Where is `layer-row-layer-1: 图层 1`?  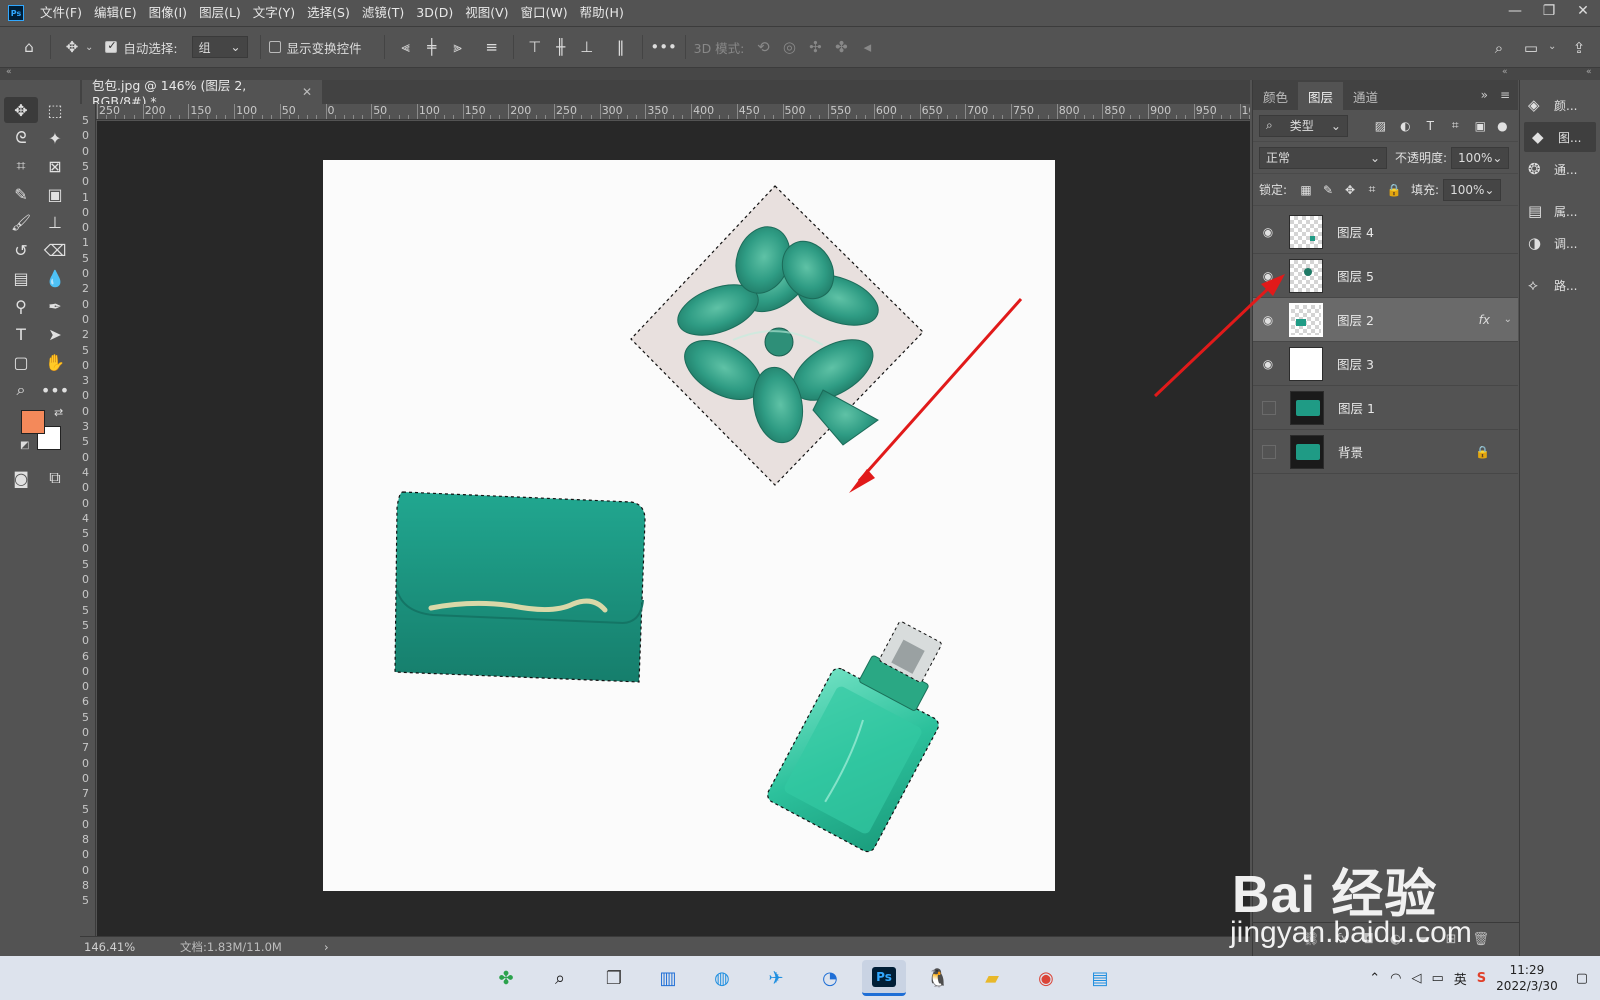 layer-row-layer-1: 图层 1 is located at coordinates (1385, 408).